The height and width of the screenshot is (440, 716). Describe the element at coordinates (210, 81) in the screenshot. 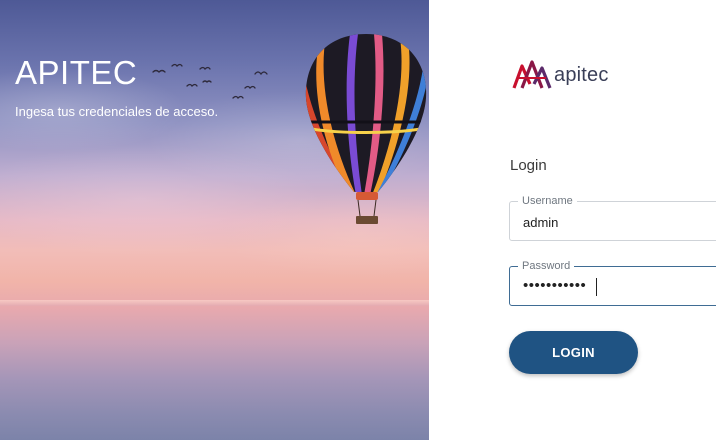

I see `birds-icon` at that location.